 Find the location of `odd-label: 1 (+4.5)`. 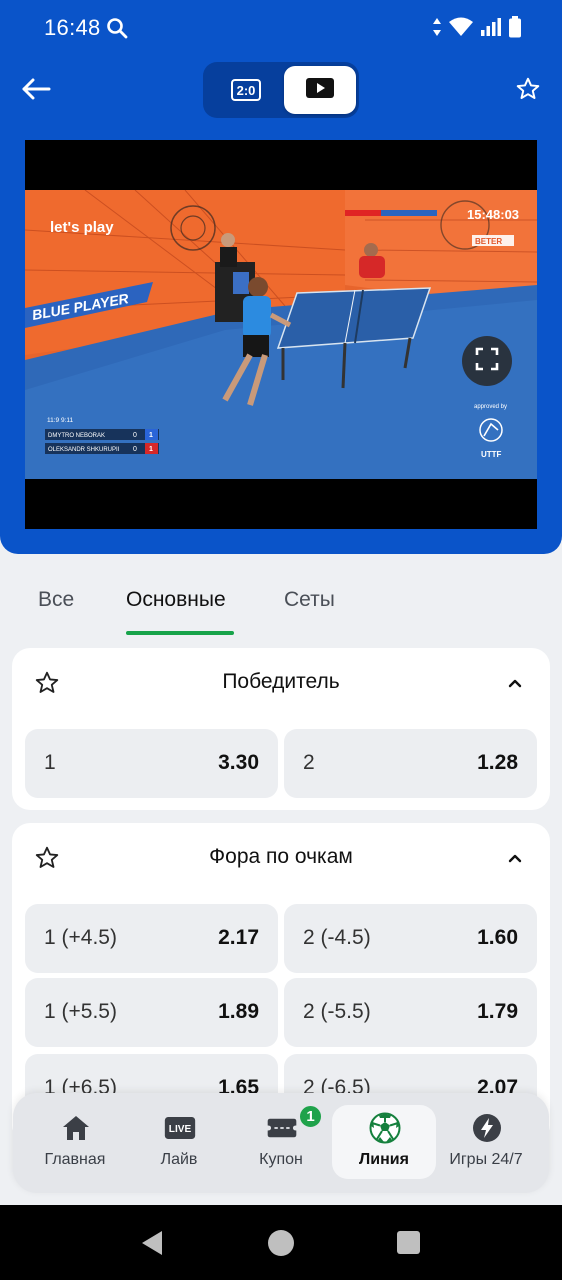

odd-label: 1 (+4.5) is located at coordinates (80, 937).